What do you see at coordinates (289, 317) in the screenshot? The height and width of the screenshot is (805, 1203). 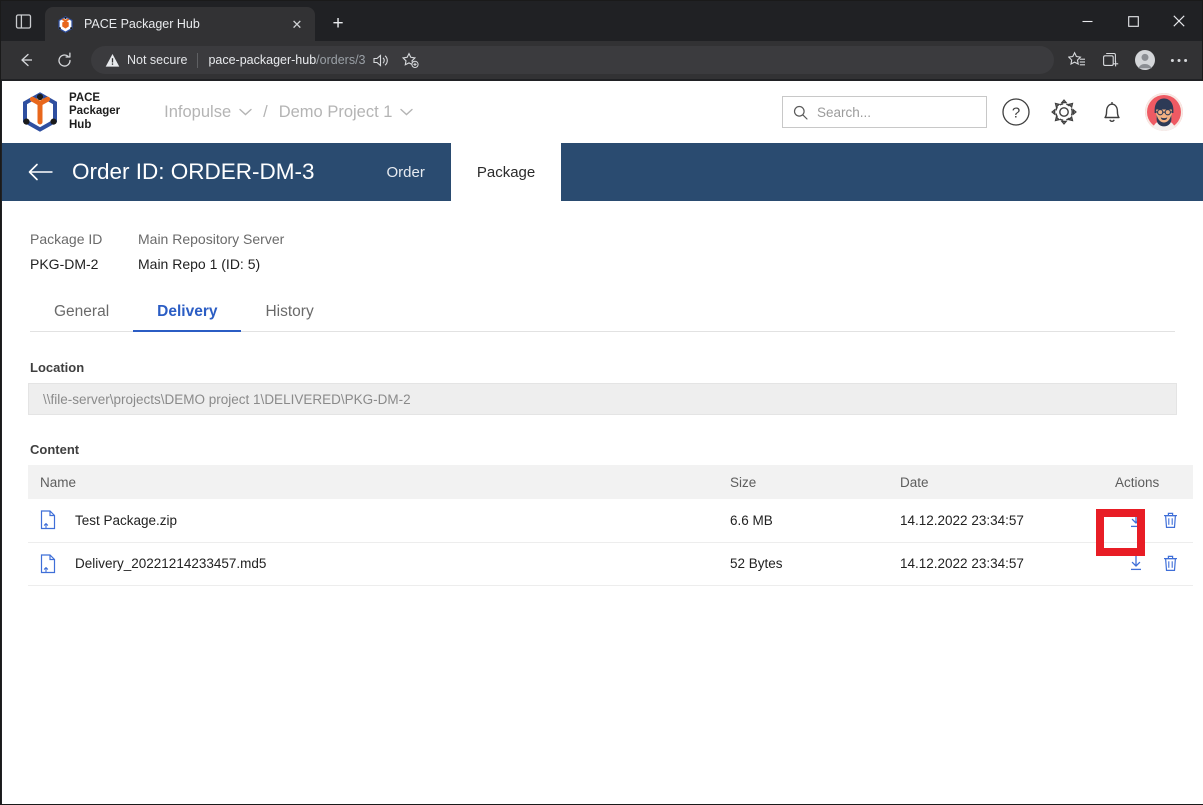 I see `tab-history: History` at bounding box center [289, 317].